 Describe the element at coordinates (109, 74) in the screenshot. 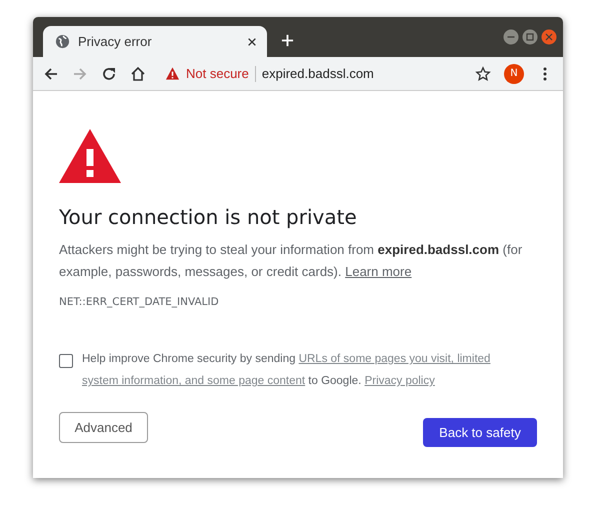

I see `reload-icon` at that location.